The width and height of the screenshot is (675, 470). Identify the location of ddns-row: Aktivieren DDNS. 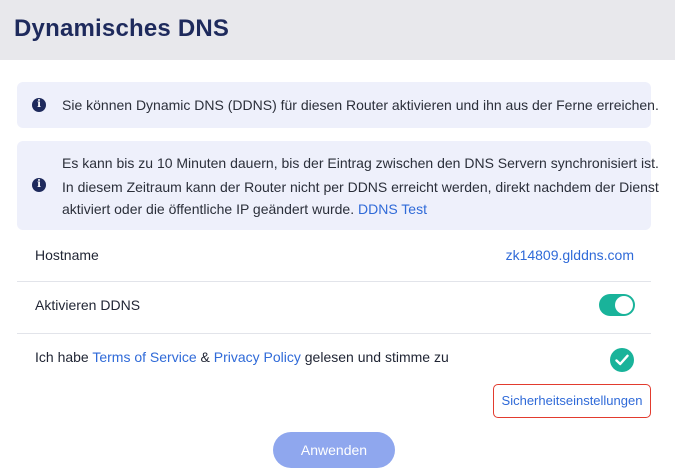
(334, 307).